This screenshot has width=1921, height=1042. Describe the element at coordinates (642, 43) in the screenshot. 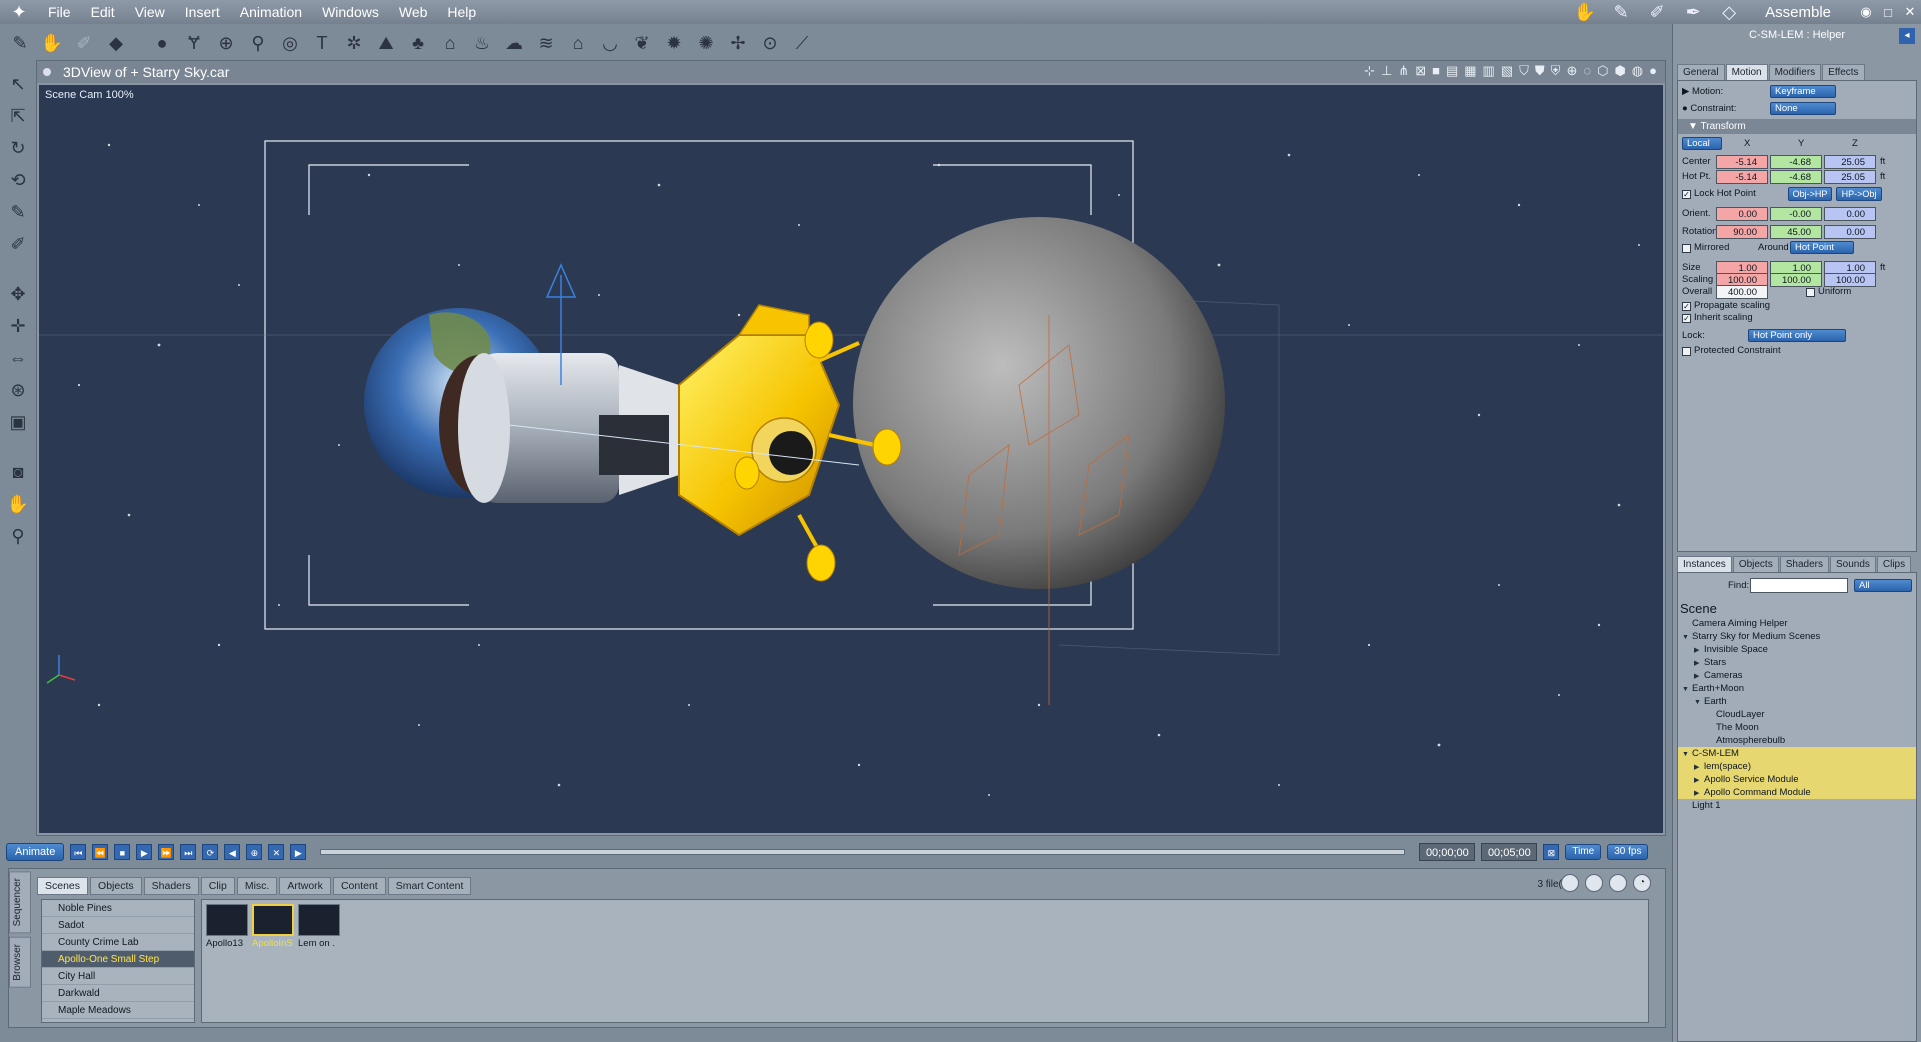

I see `leaf-primitive-icon: ❦` at that location.